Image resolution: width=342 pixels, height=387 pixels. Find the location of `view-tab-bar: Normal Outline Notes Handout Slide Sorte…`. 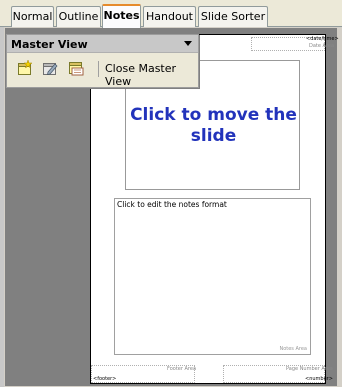

view-tab-bar: Normal Outline Notes Handout Slide Sorte… is located at coordinates (171, 14).